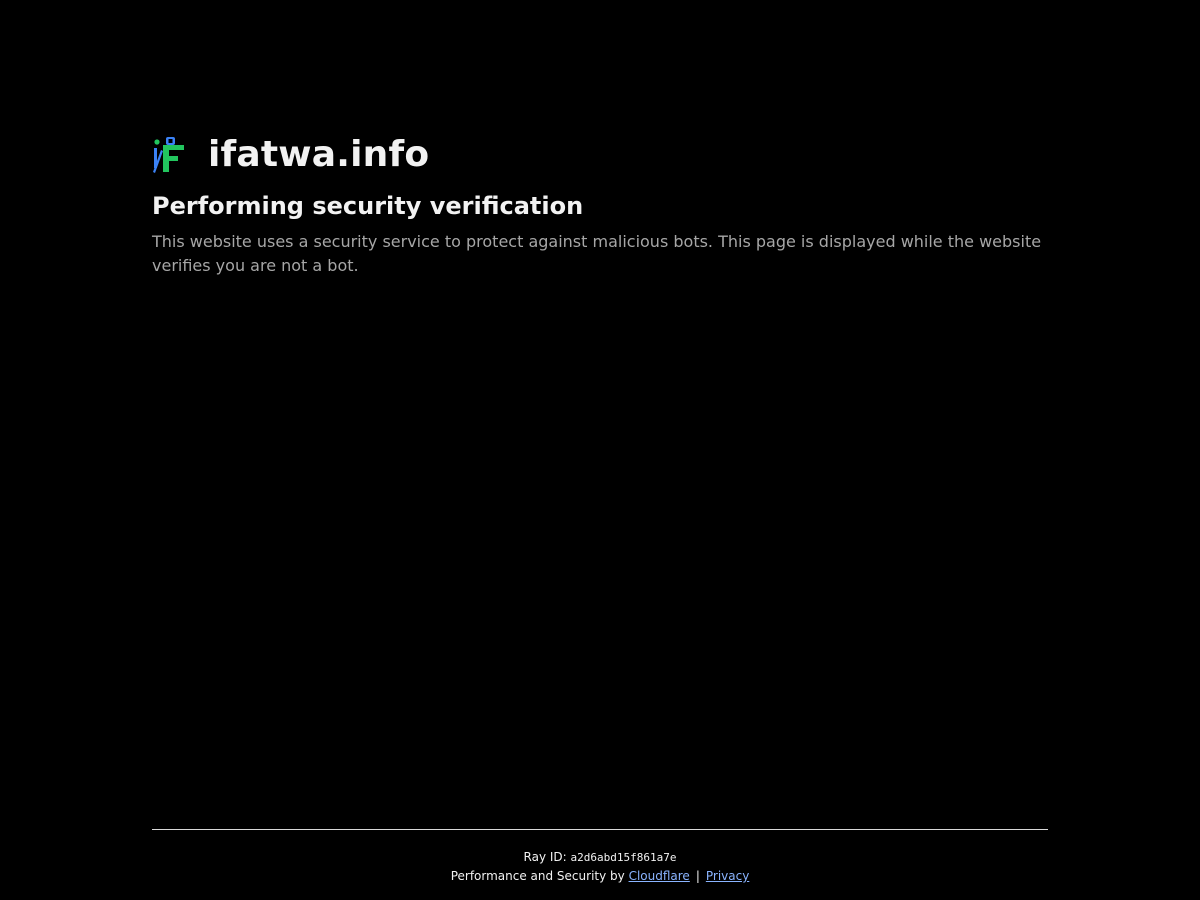 The image size is (1200, 900). What do you see at coordinates (623, 857) in the screenshot?
I see `ray-id-value: a2d6abd15f861a7e` at bounding box center [623, 857].